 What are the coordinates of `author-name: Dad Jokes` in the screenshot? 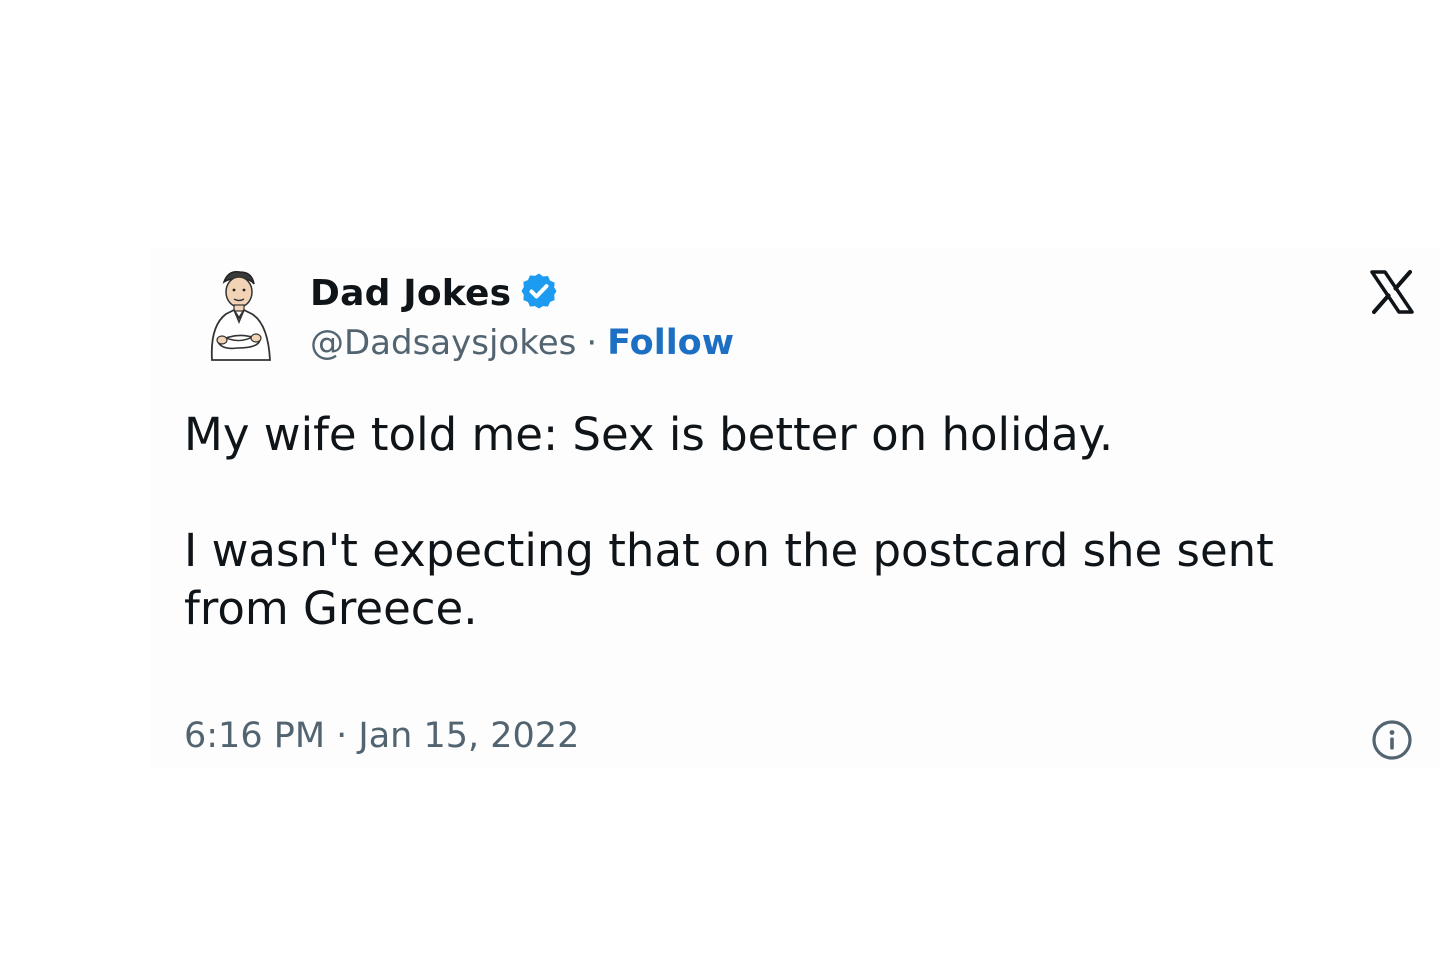 It's located at (410, 293).